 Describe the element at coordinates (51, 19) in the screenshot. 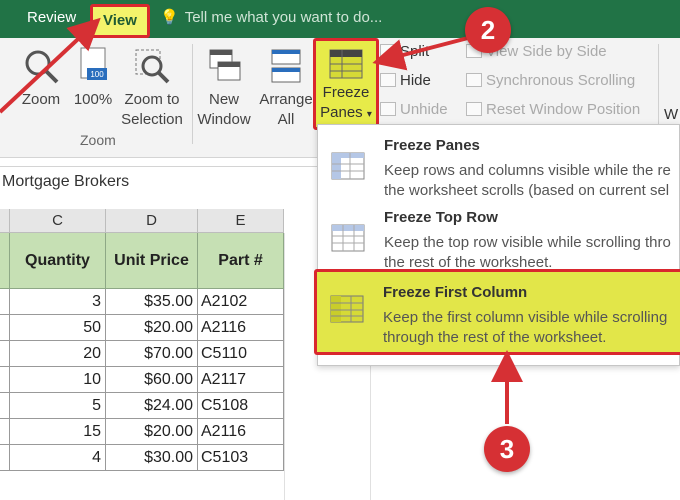

I see `tab-review: Review` at that location.